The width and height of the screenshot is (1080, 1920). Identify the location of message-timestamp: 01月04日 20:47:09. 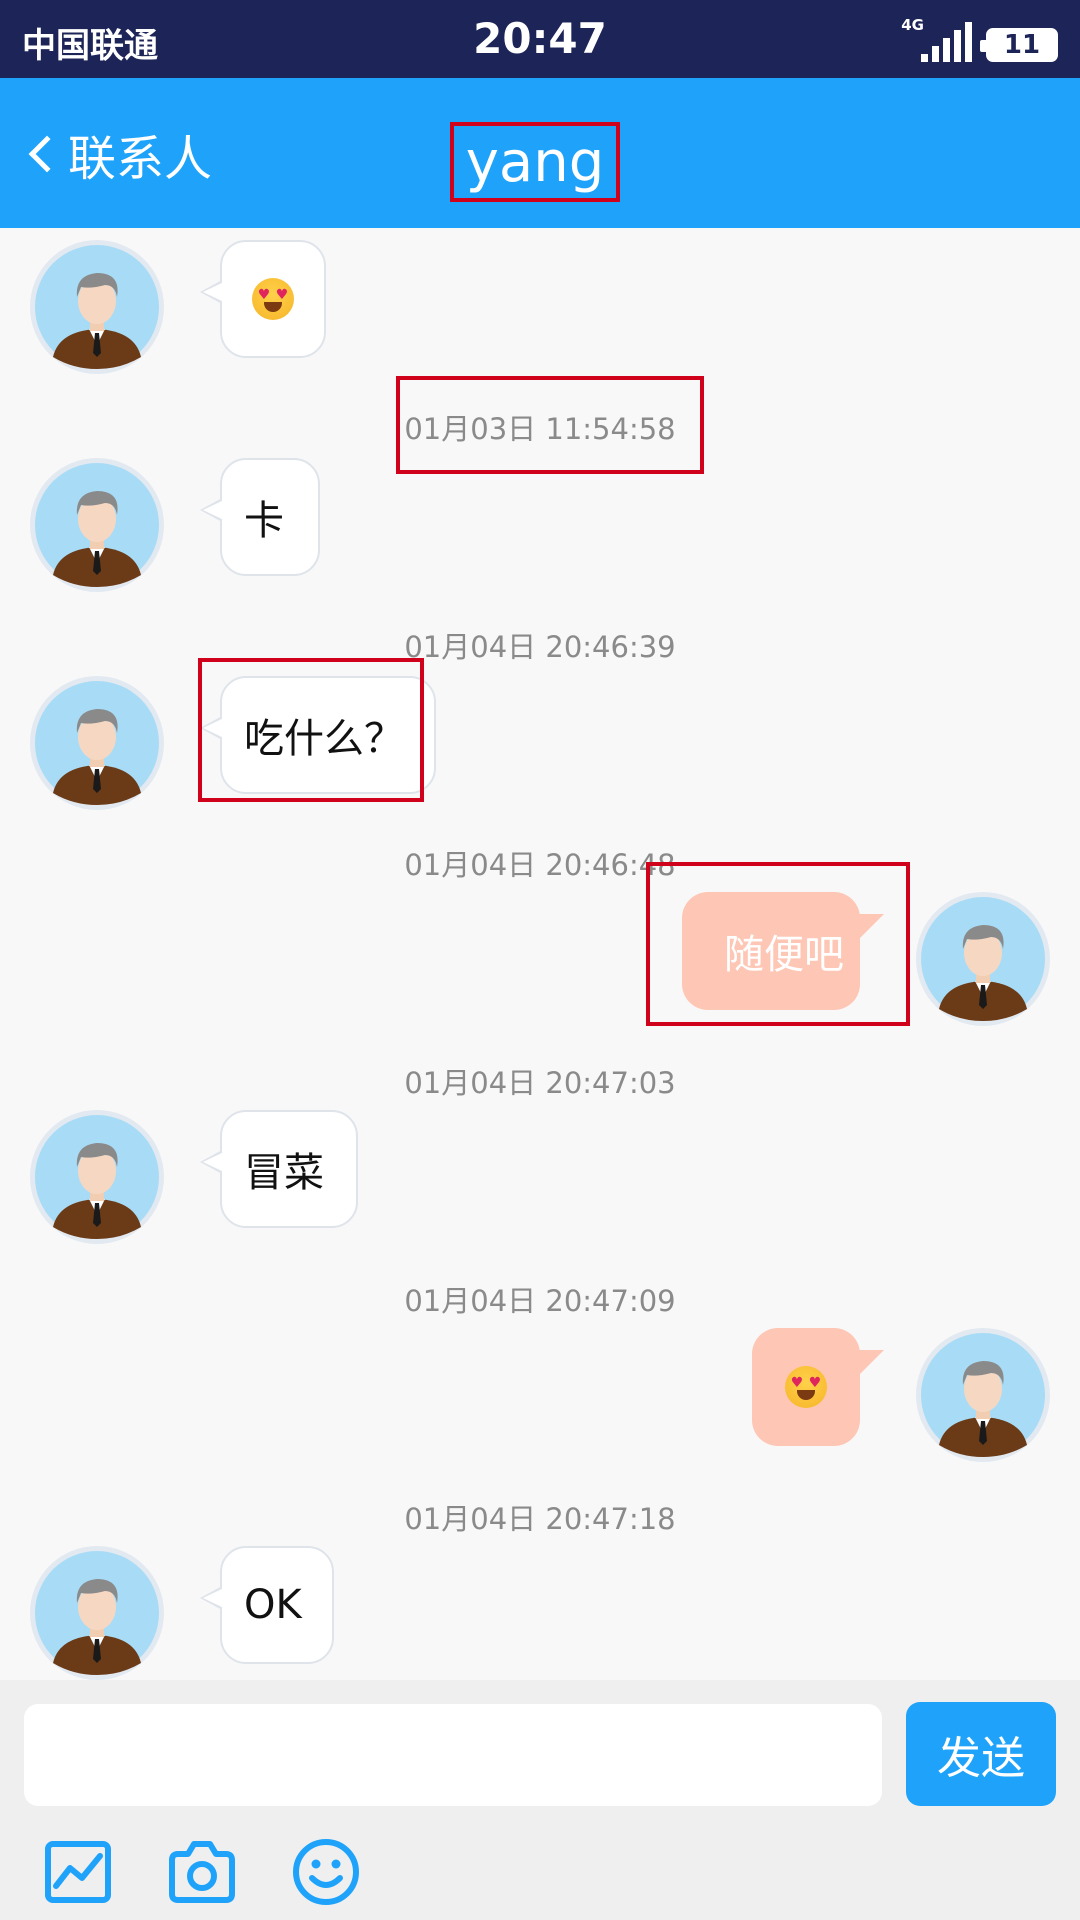
(540, 1301).